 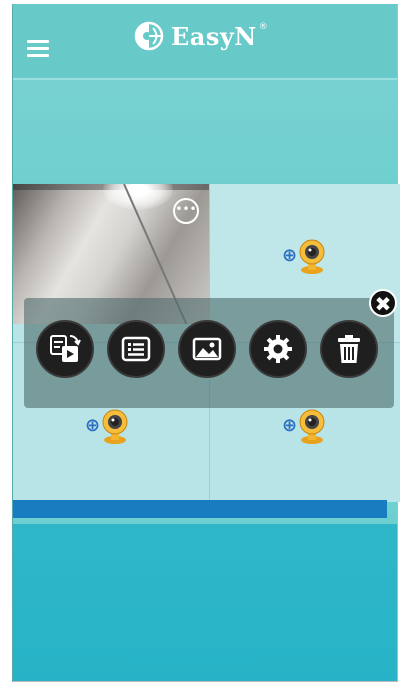 I want to click on camera-action-toolbar, so click(x=209, y=353).